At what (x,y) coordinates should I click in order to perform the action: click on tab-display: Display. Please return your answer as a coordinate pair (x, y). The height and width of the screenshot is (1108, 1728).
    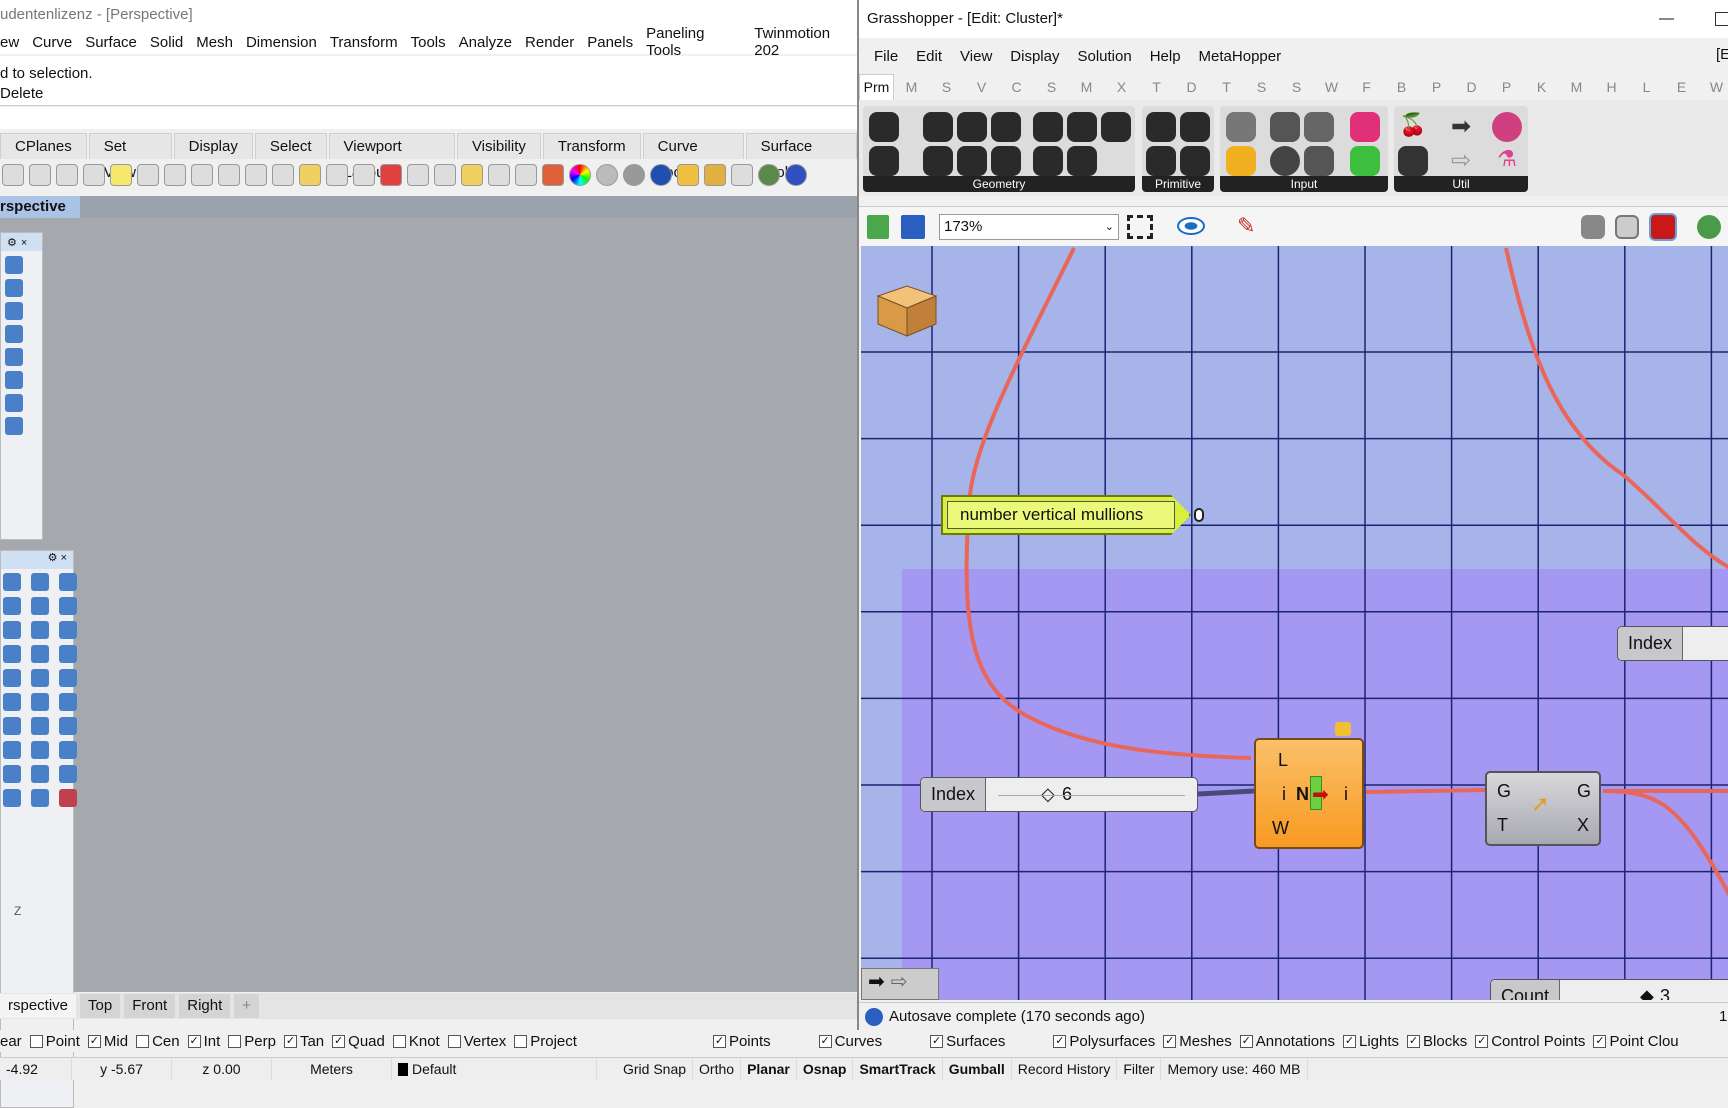
    Looking at the image, I should click on (213, 146).